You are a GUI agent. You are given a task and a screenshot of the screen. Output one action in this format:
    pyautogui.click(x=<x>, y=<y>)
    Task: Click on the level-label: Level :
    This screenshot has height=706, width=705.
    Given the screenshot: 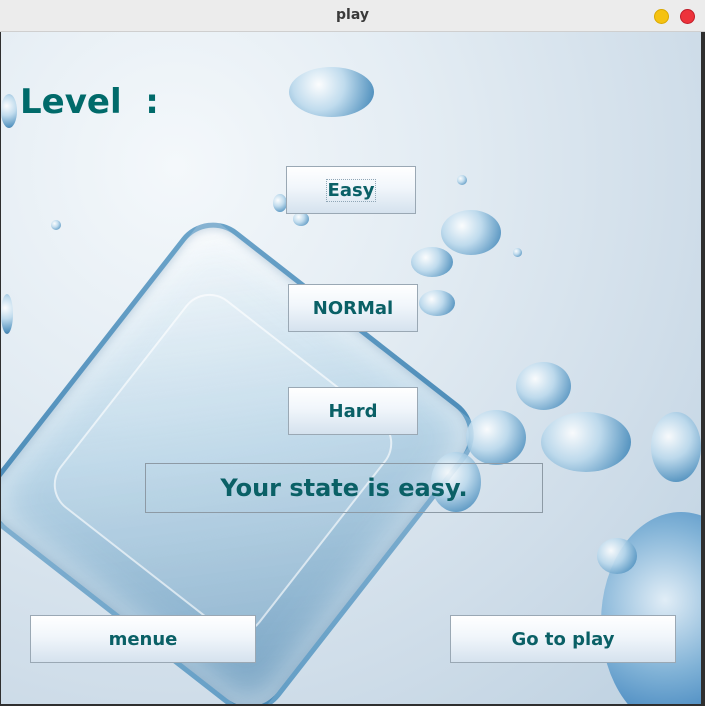 What is the action you would take?
    pyautogui.click(x=89, y=102)
    